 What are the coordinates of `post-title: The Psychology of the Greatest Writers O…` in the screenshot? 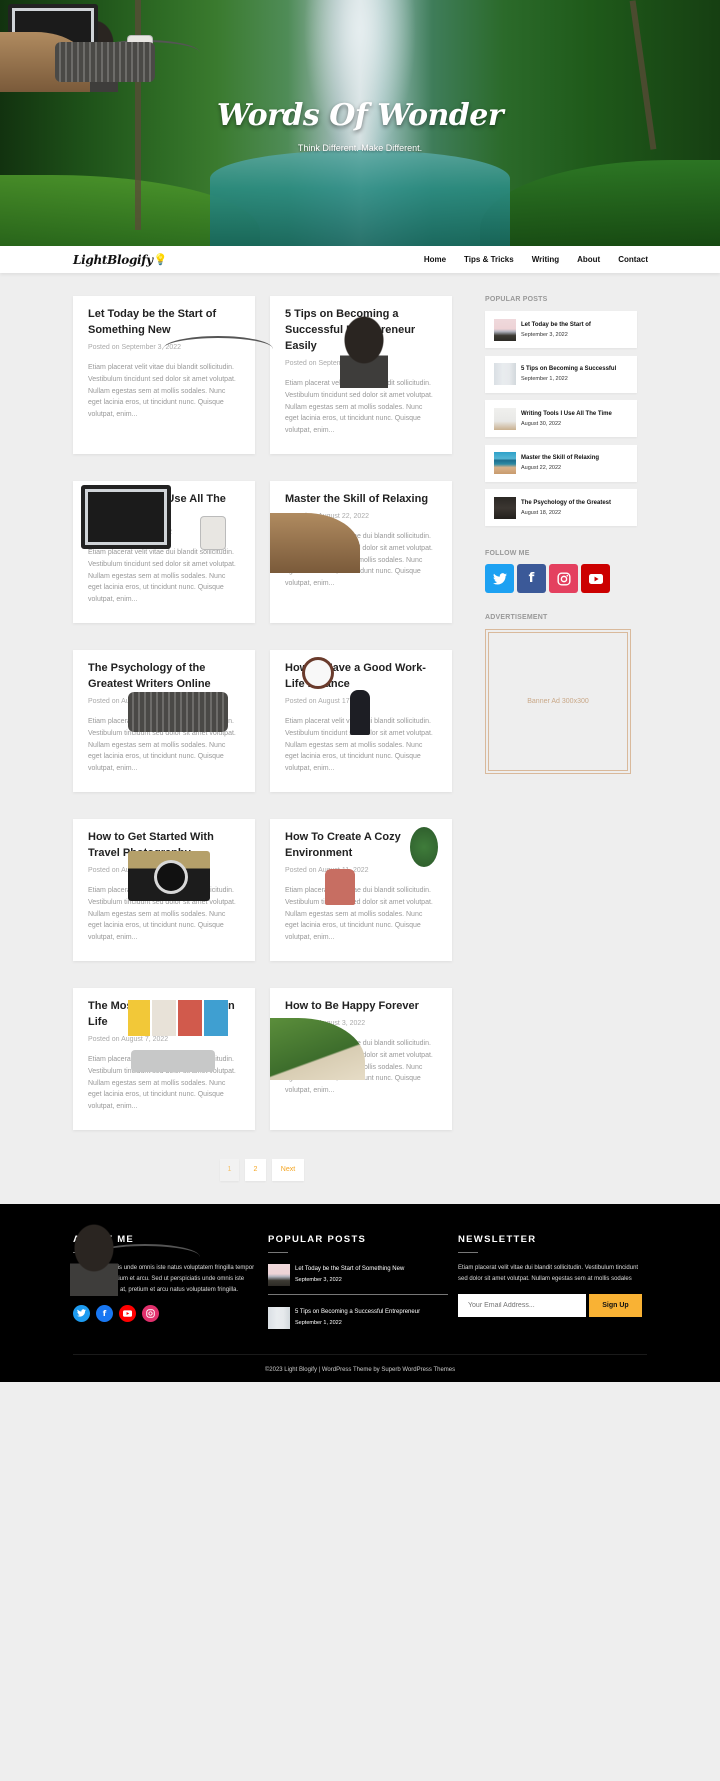 It's located at (149, 676).